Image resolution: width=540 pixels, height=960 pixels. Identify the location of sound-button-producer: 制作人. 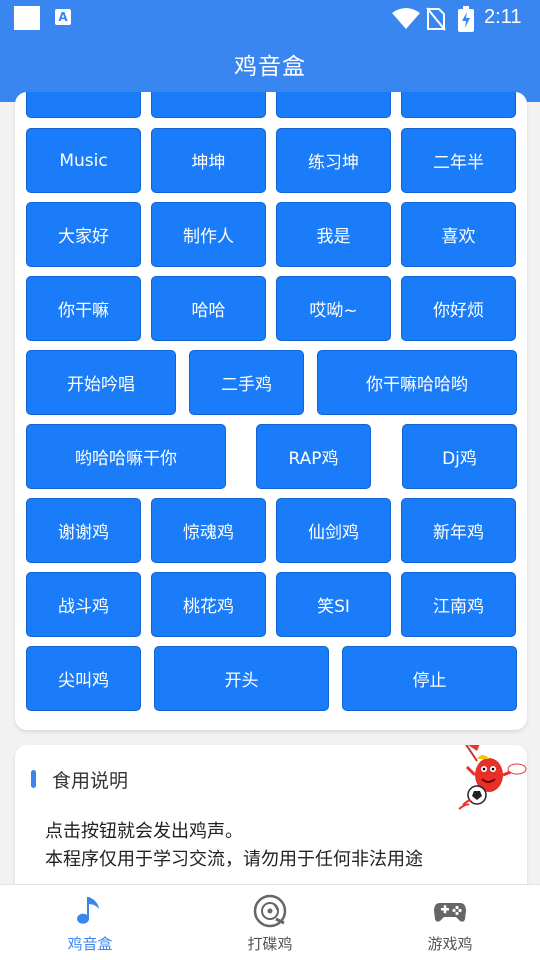
(208, 234).